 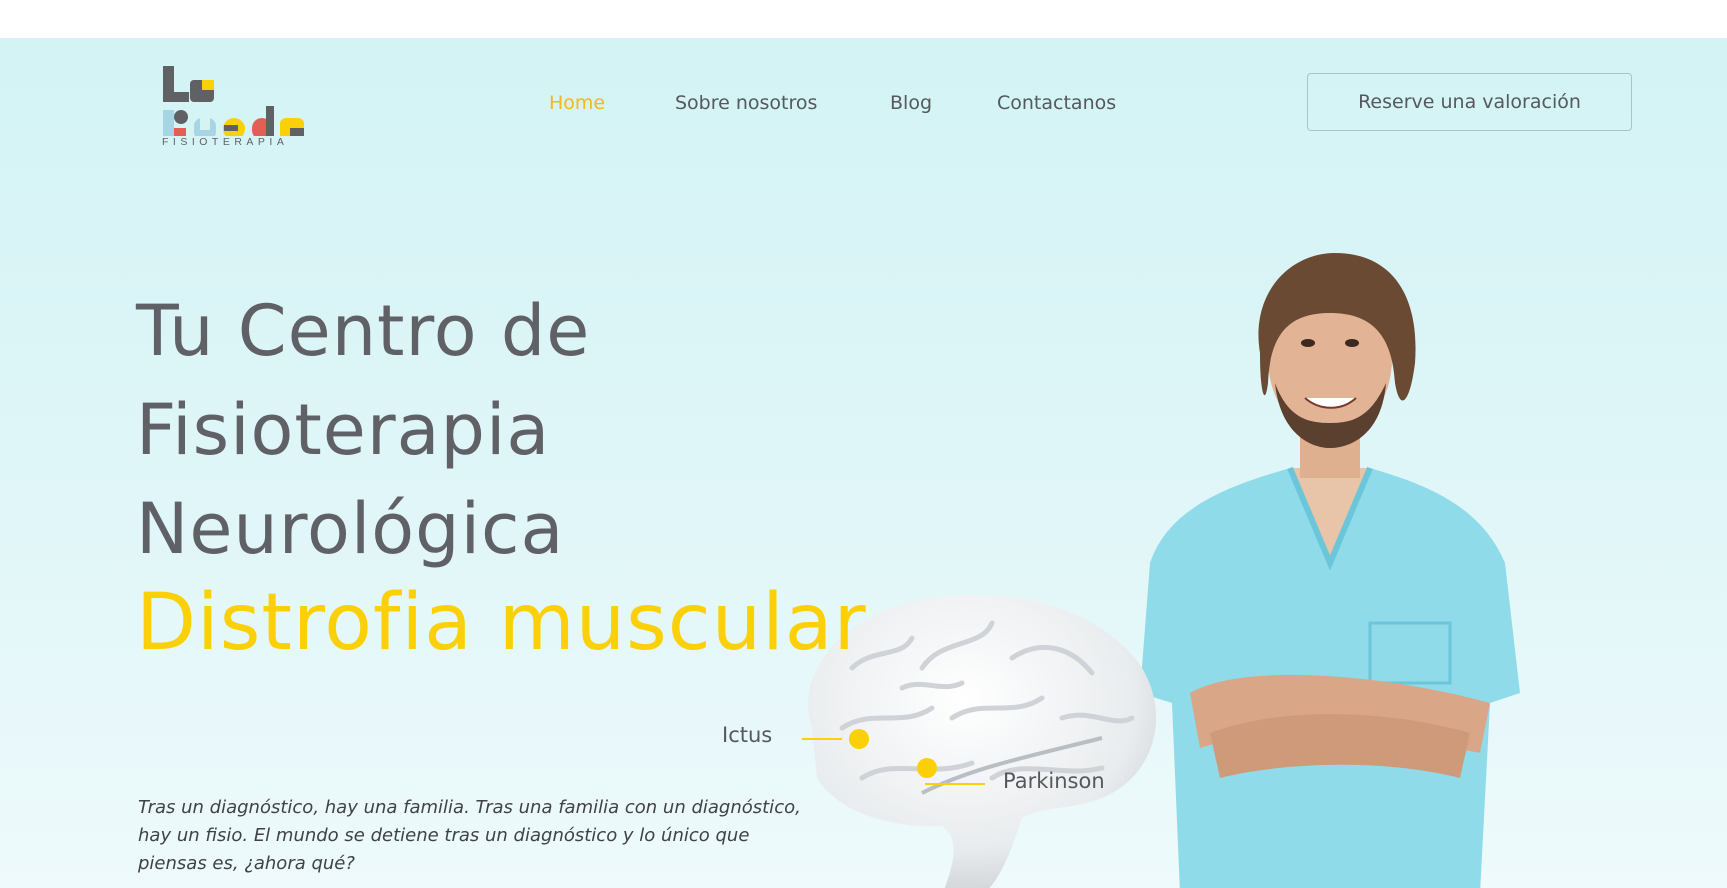 I want to click on reserve-valoracion-button: Reserve una valoración, so click(x=1469, y=102).